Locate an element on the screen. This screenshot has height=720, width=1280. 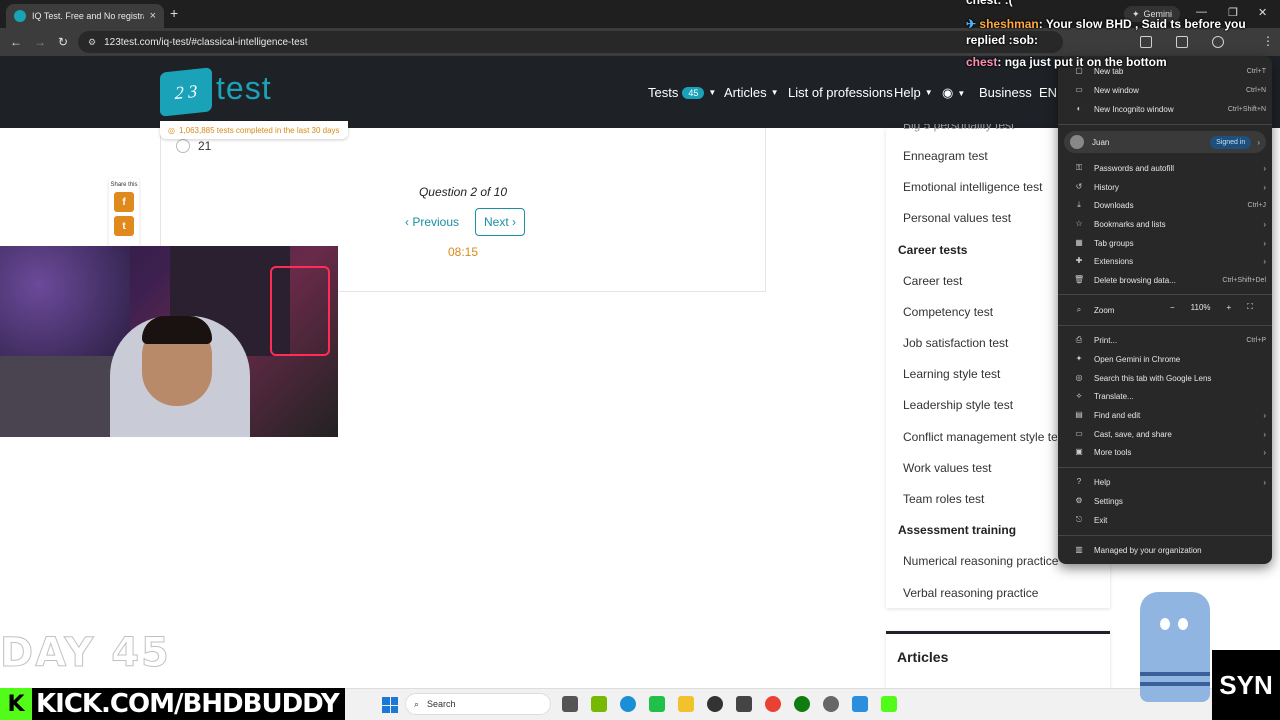
menu-shortcut: Ctrl+N is located at coordinates (1255, 90).